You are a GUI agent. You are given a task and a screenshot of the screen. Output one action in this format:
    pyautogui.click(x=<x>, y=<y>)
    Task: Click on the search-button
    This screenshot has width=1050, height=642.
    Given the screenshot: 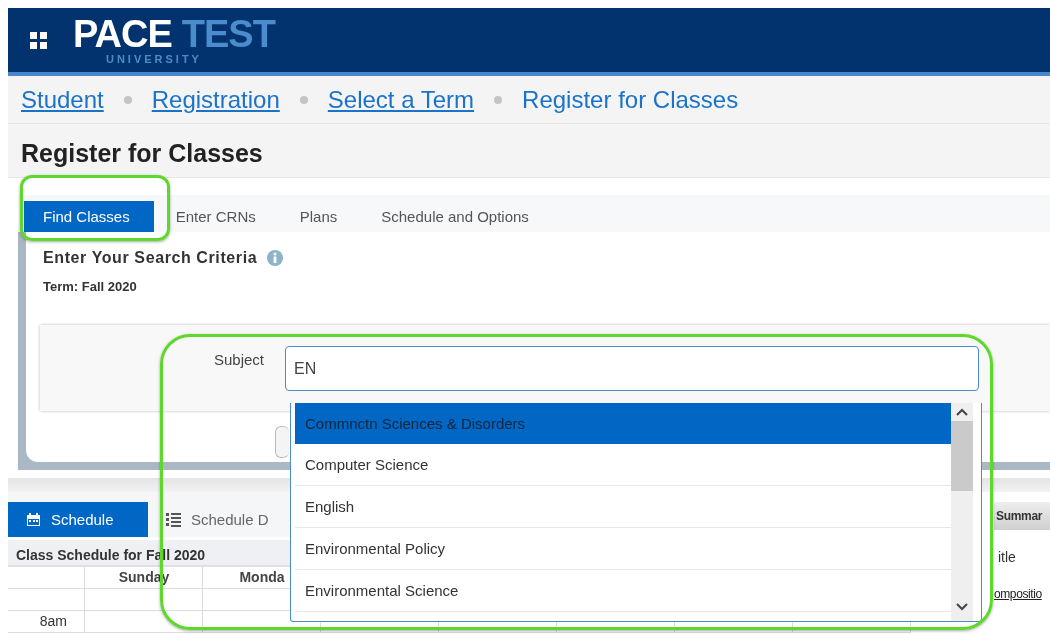 What is the action you would take?
    pyautogui.click(x=282, y=442)
    